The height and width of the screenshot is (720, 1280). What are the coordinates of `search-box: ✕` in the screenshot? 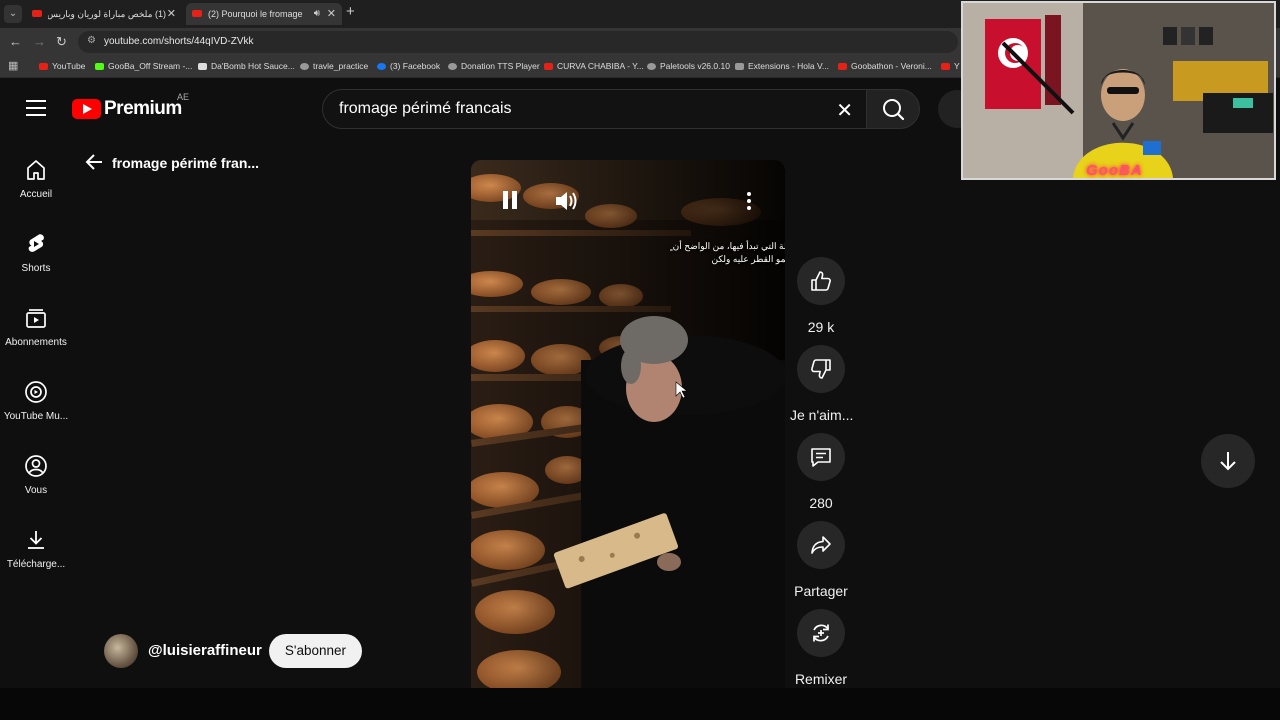 It's located at (595, 109).